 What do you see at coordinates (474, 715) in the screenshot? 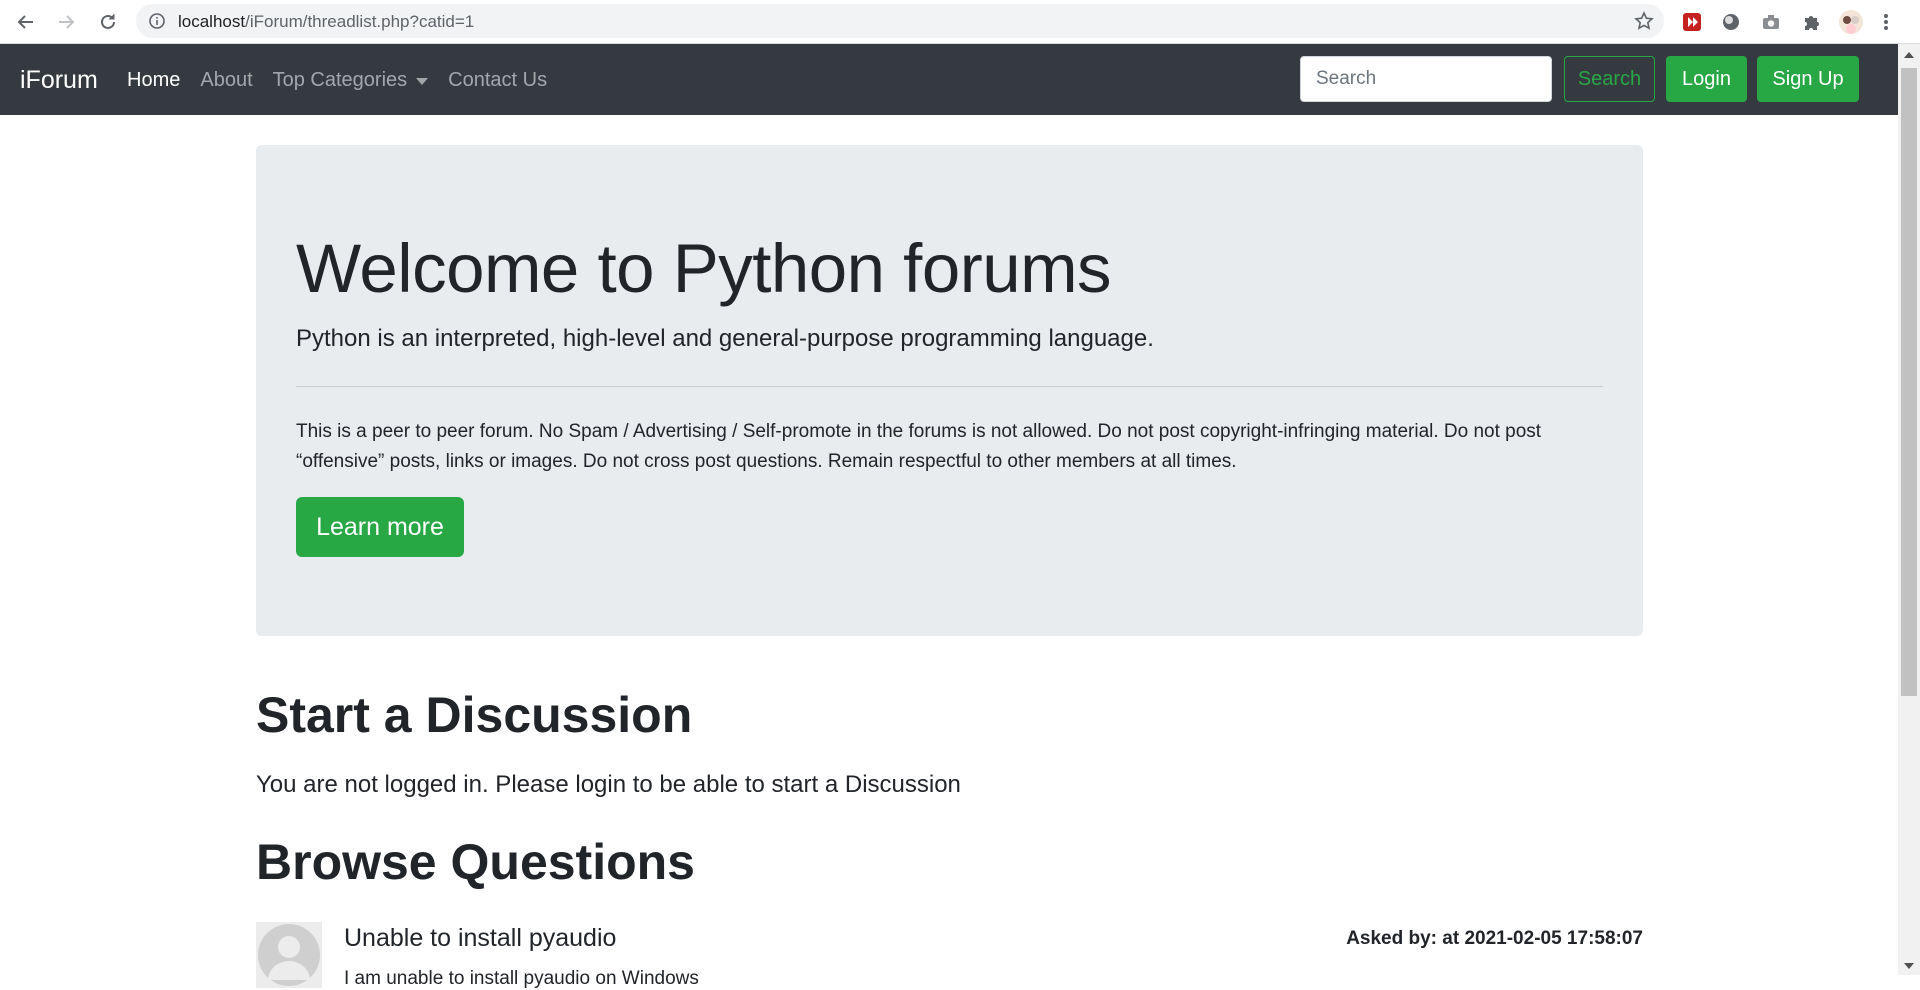
I see `start-discussion-heading: Start a Discussion` at bounding box center [474, 715].